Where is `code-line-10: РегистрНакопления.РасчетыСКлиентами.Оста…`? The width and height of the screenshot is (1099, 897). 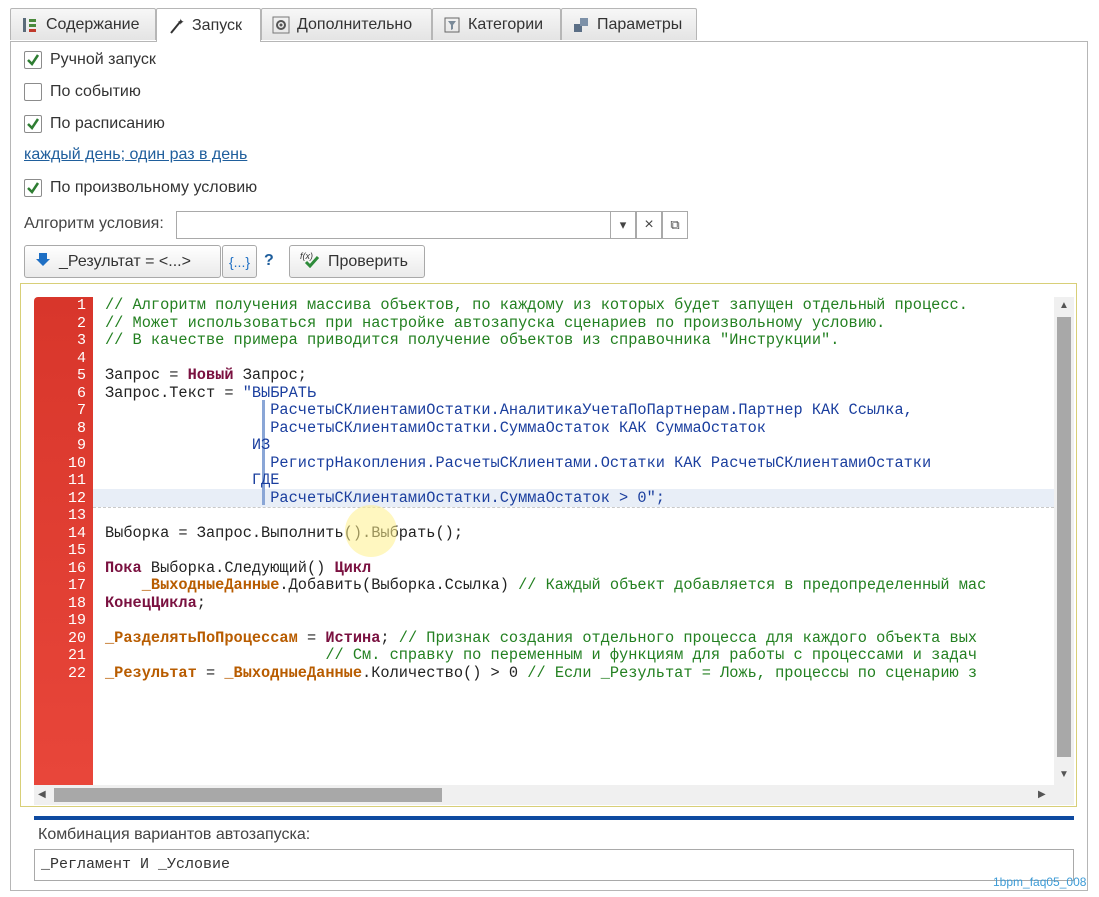
code-line-10: РегистрНакопления.РасчетыСКлиентами.Оста… is located at coordinates (518, 462).